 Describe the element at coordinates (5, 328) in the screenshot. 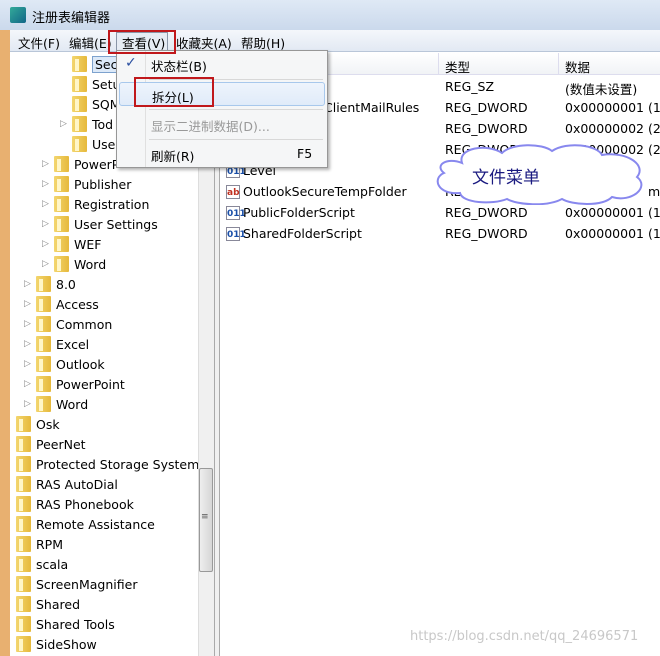

I see `background-edge` at that location.